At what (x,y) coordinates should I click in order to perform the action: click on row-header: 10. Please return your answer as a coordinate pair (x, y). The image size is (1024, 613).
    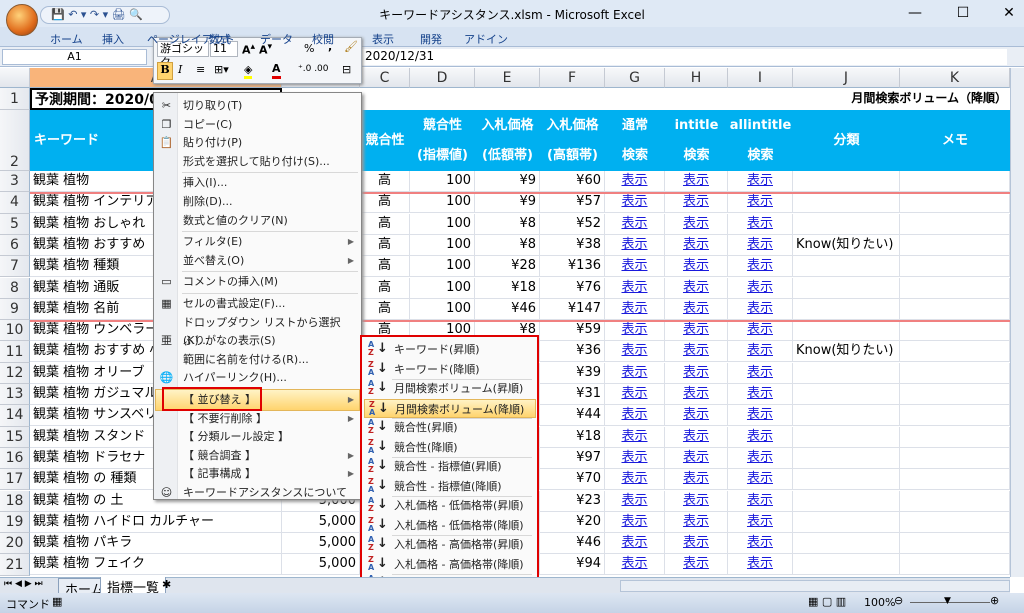
    Looking at the image, I should click on (15, 331).